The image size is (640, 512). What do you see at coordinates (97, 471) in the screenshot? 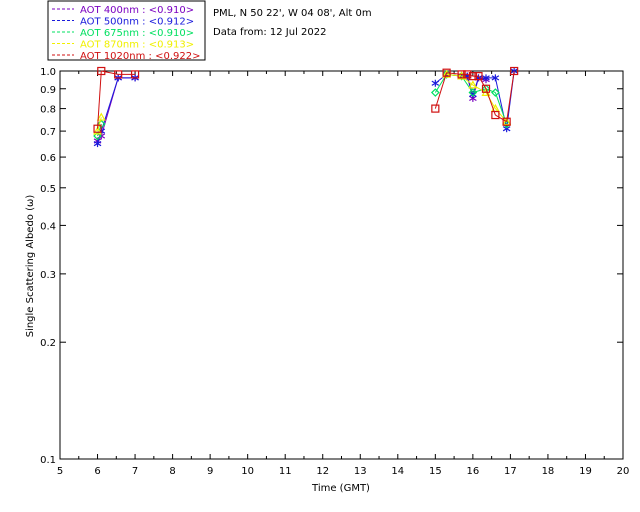
I see `x-tick-label-6: 6` at bounding box center [97, 471].